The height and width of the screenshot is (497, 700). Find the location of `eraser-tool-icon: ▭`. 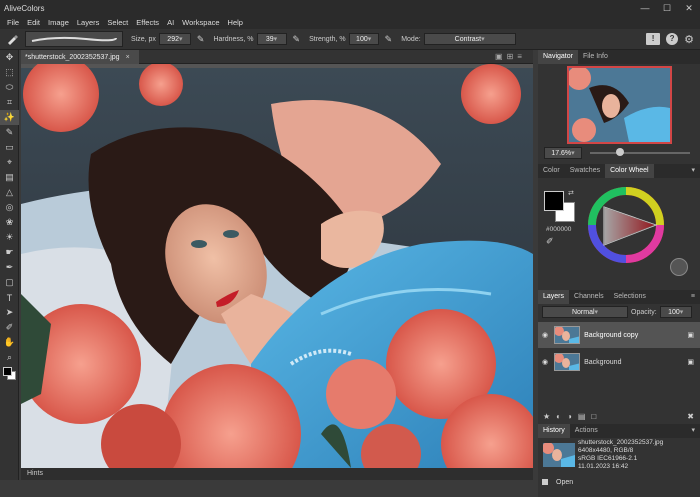

eraser-tool-icon: ▭ is located at coordinates (9, 147).